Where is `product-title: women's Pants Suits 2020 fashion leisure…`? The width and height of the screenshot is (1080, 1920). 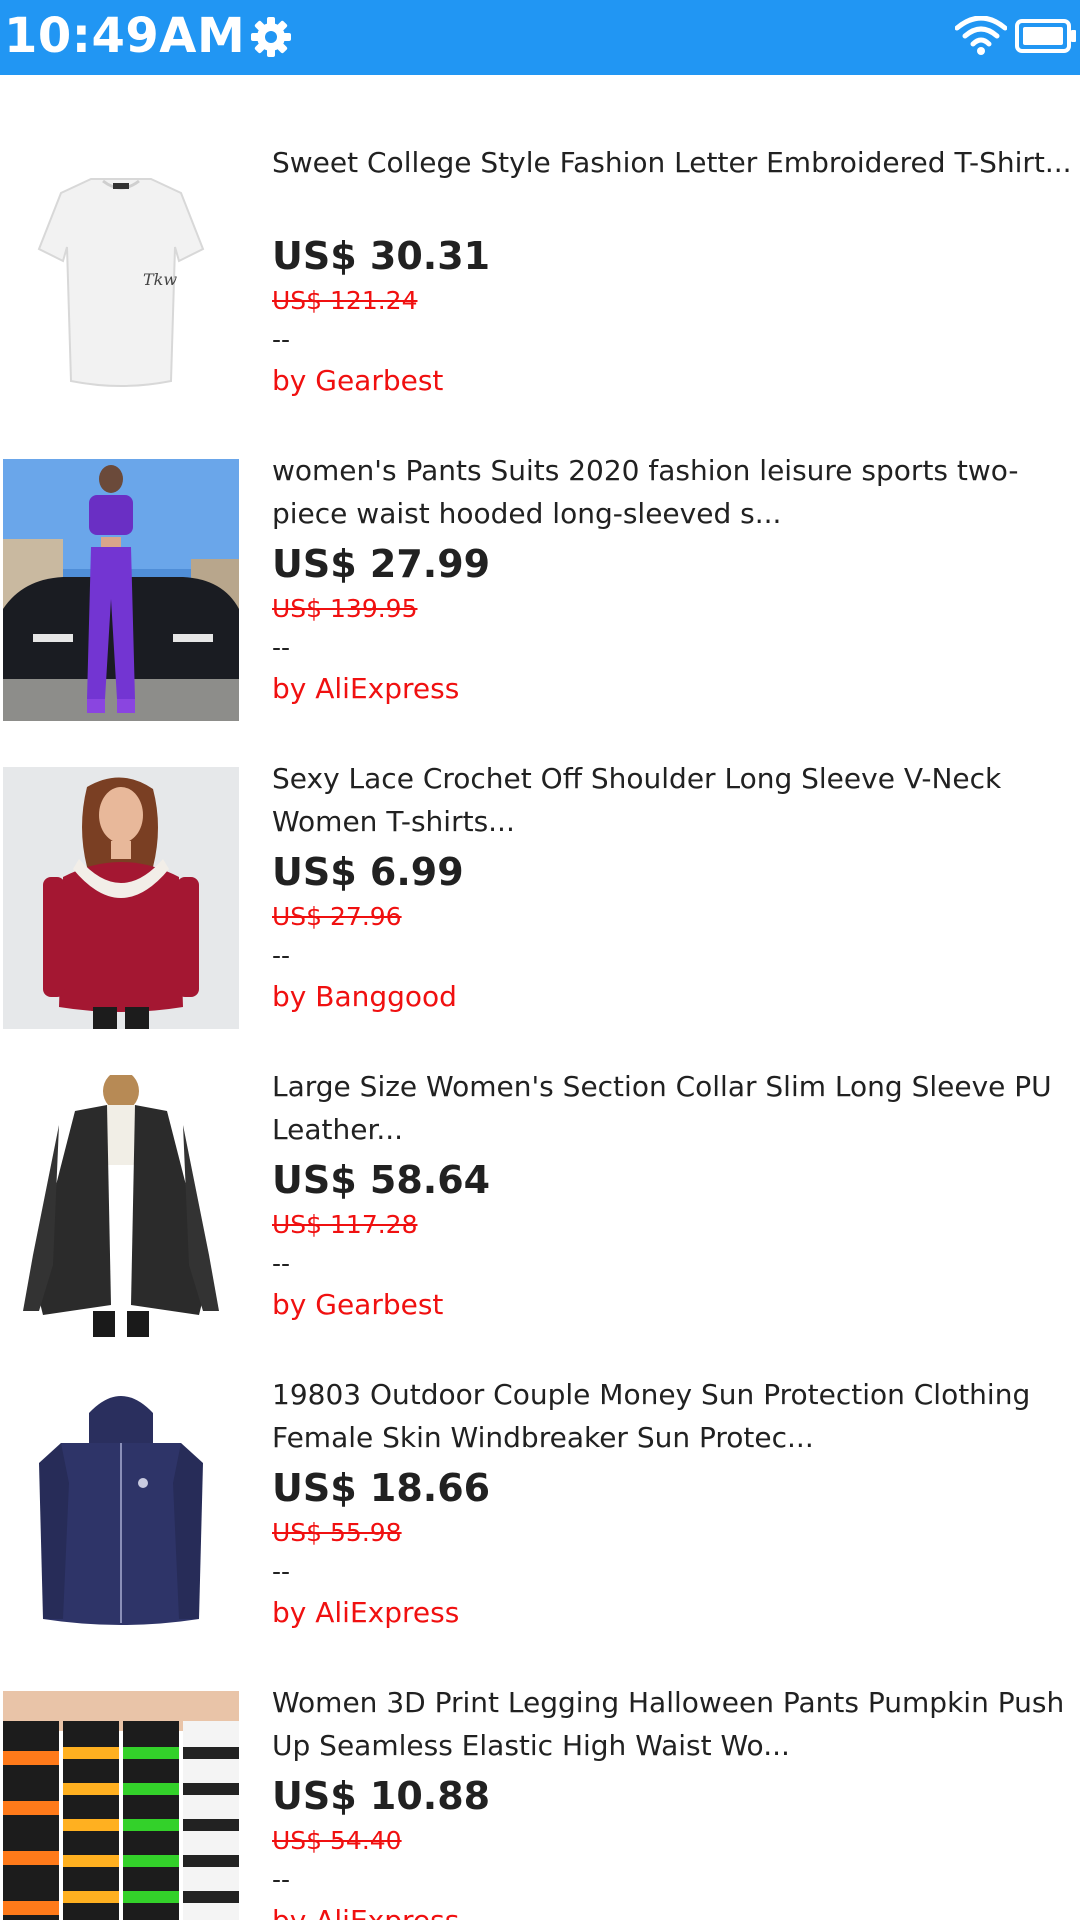 product-title: women's Pants Suits 2020 fashion leisure… is located at coordinates (676, 492).